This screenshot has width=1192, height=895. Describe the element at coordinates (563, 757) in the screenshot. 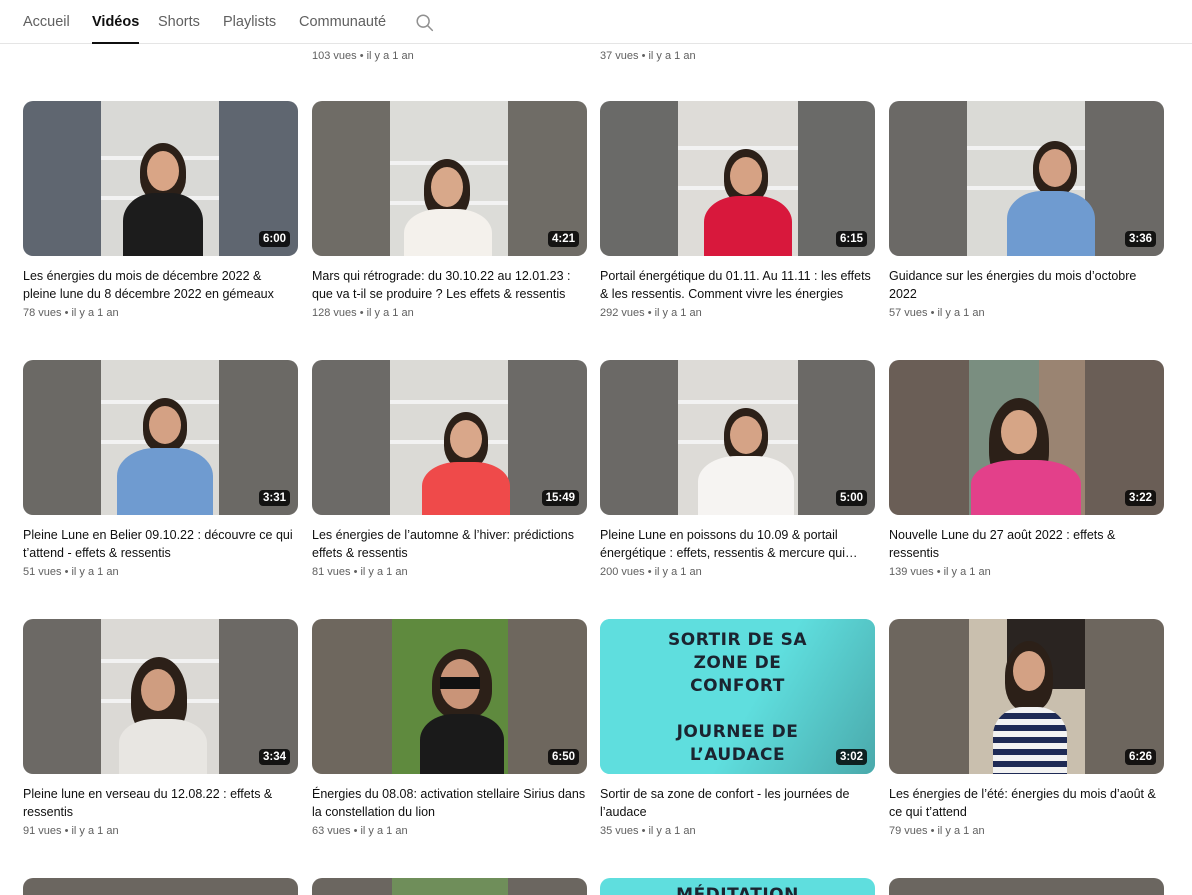

I see `video-duration: 6:50` at that location.